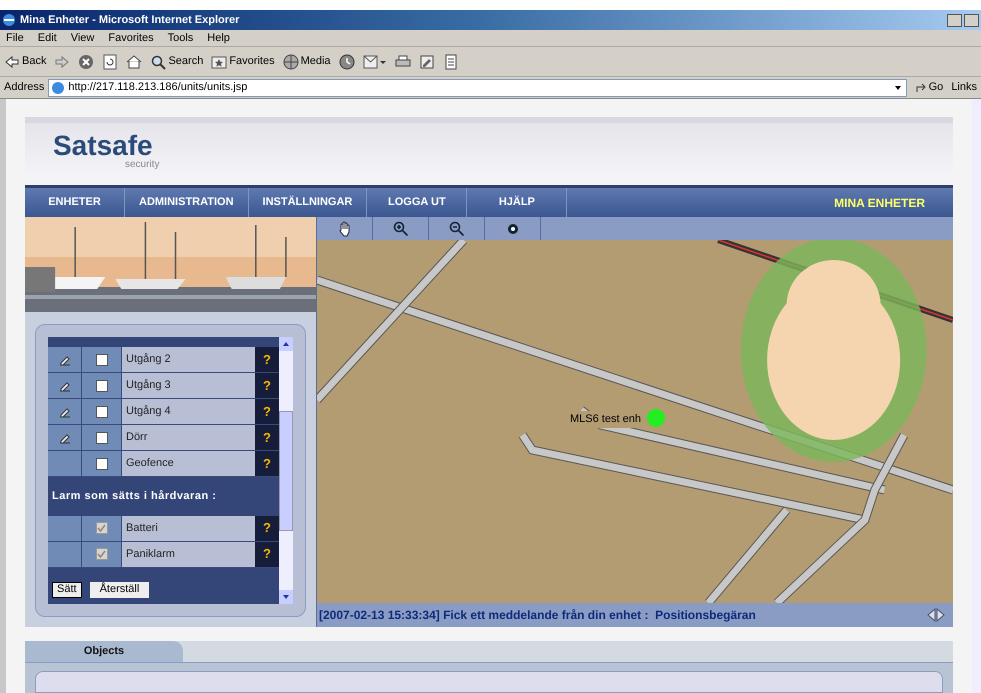 This screenshot has height=693, width=981. What do you see at coordinates (450, 62) in the screenshot?
I see `document-icon` at bounding box center [450, 62].